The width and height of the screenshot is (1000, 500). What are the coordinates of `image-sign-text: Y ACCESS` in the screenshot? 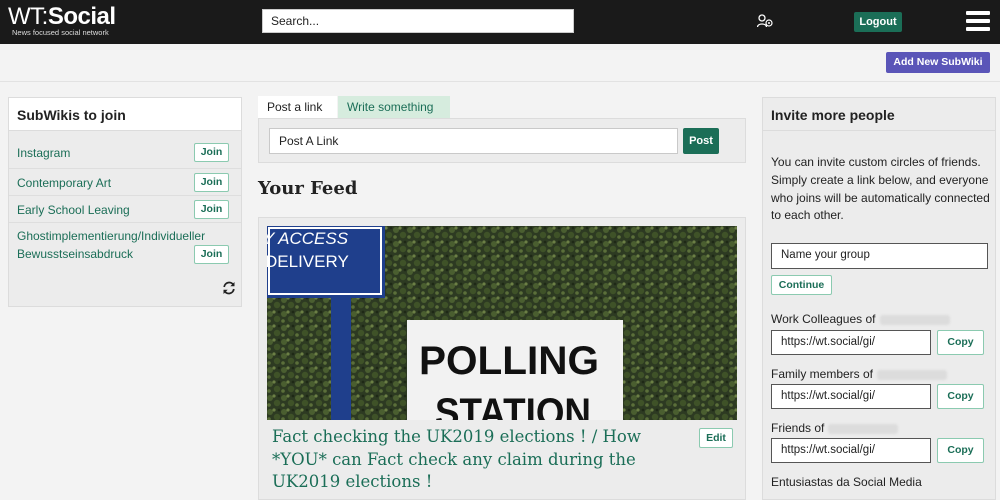 It's located at (308, 238).